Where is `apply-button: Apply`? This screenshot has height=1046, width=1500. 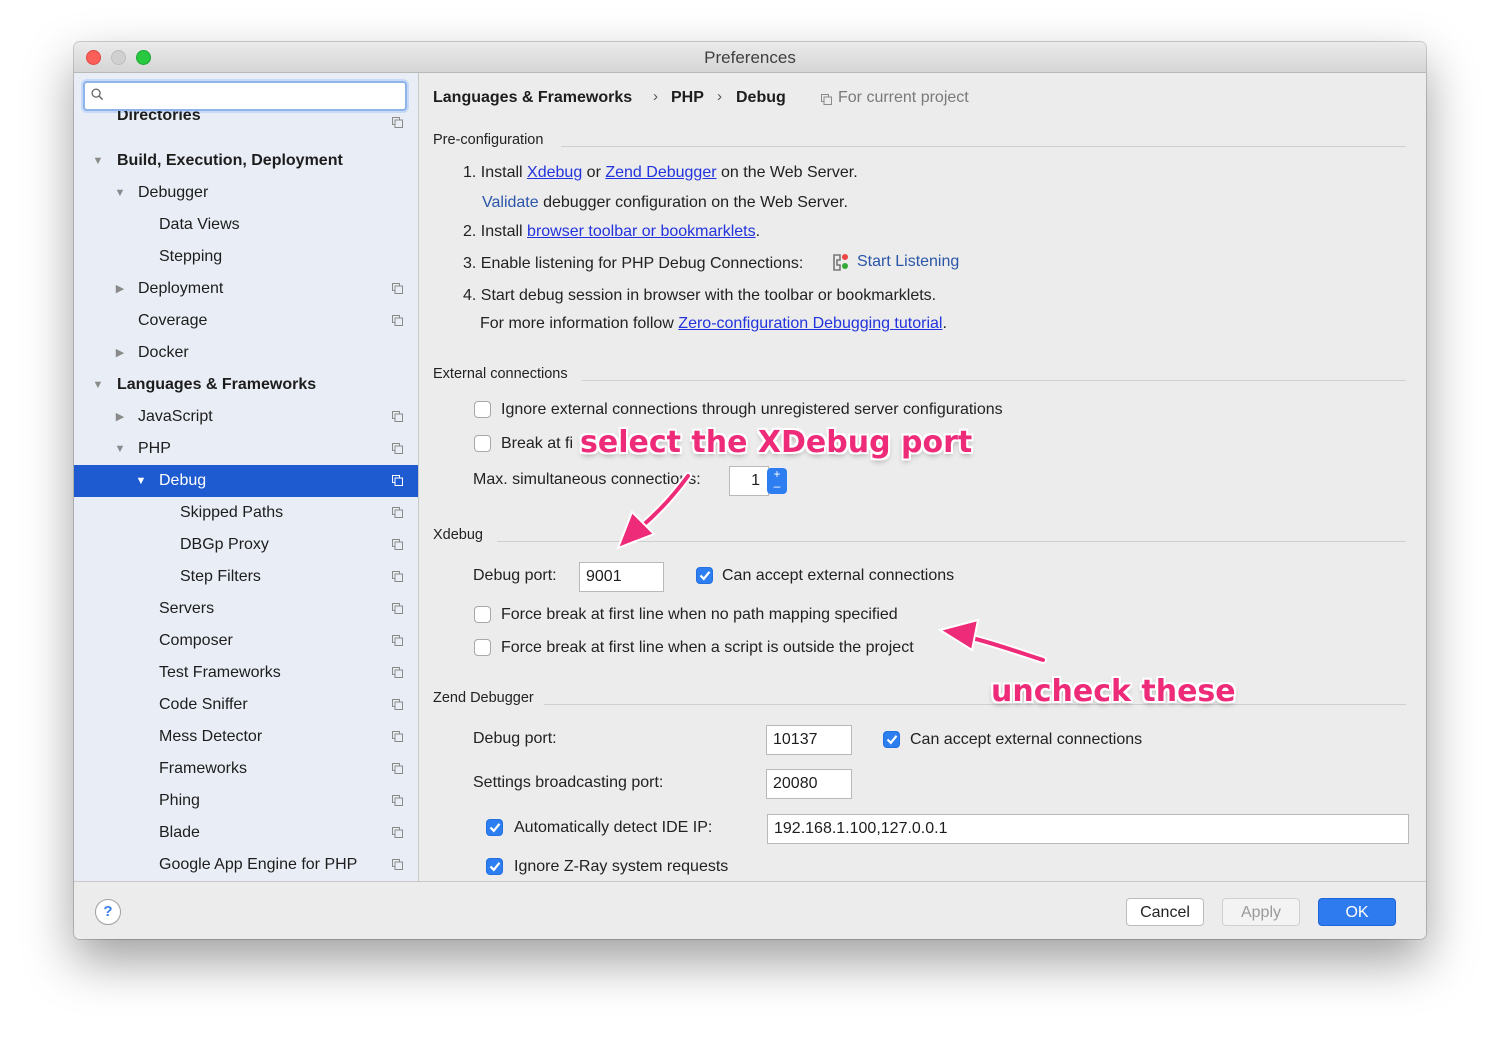 apply-button: Apply is located at coordinates (1261, 912).